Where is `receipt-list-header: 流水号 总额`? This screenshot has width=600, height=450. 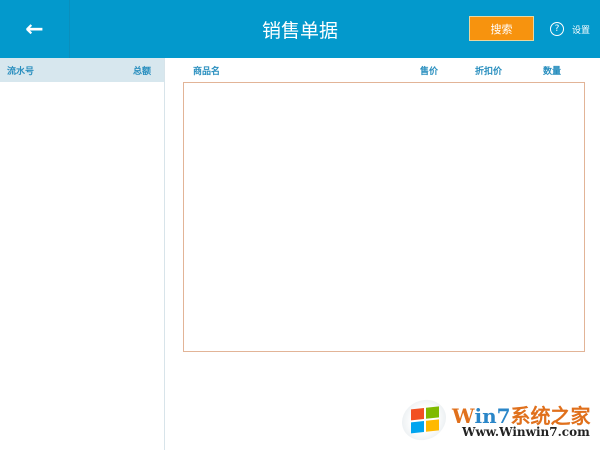 receipt-list-header: 流水号 总额 is located at coordinates (82, 70).